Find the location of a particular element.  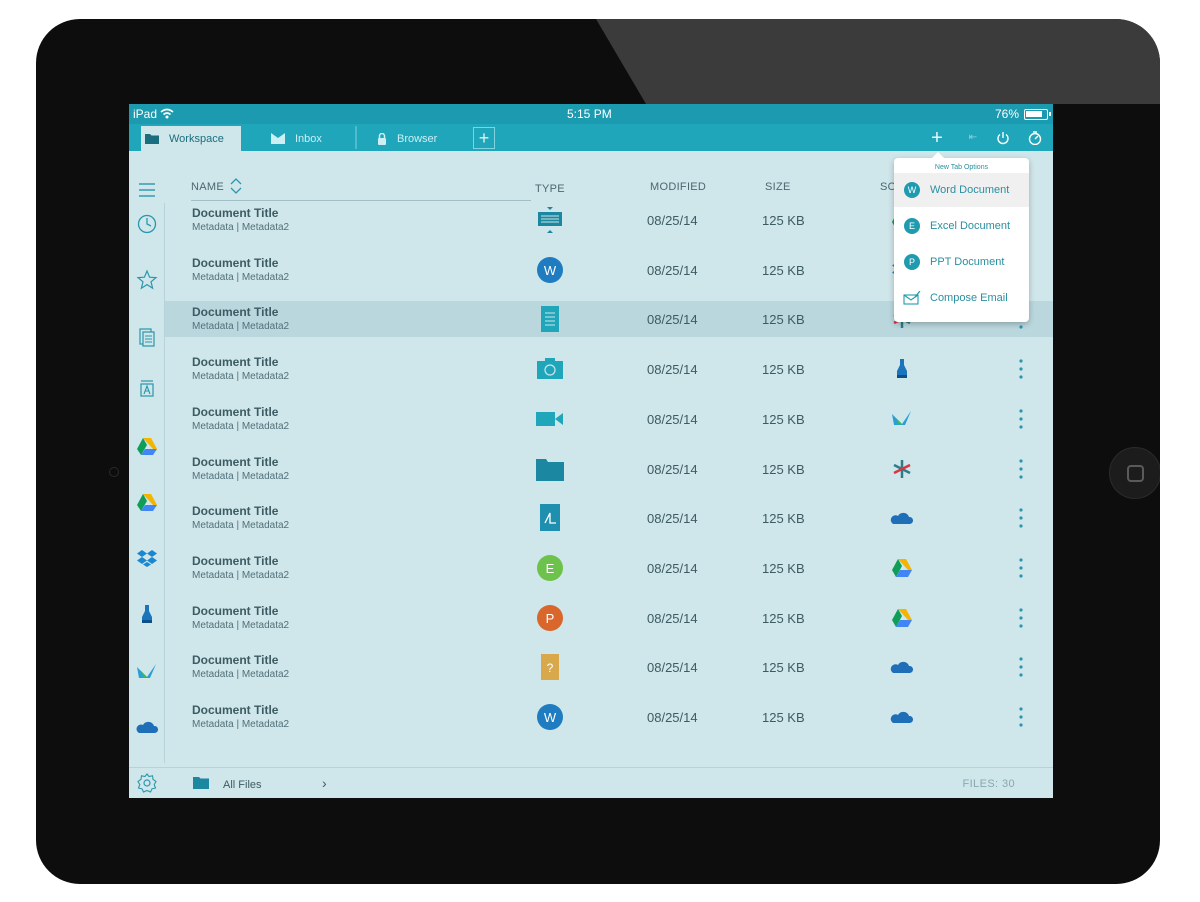

tab-workspace: Workspace is located at coordinates (191, 138).